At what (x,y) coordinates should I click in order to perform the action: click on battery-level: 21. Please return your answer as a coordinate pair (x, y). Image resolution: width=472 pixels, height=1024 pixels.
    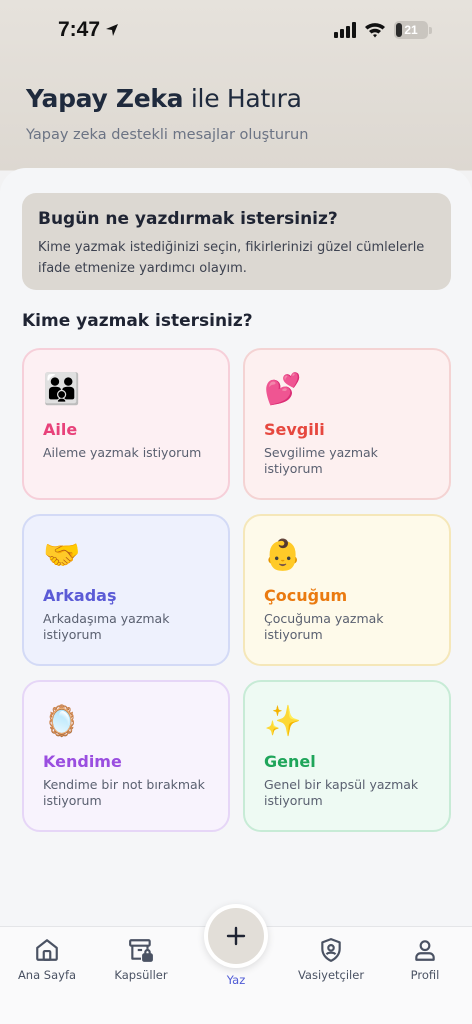
    Looking at the image, I should click on (411, 30).